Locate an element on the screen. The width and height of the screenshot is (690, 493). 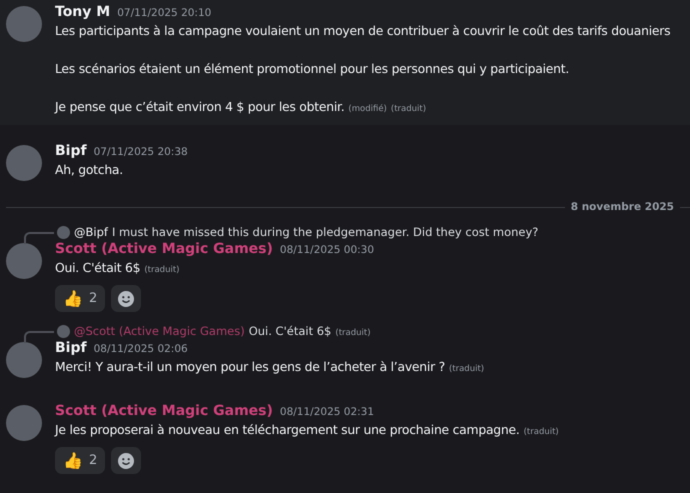
reply-preview-text: I must have missed this during the pledgemanager. Did they cost money? is located at coordinates (325, 232).